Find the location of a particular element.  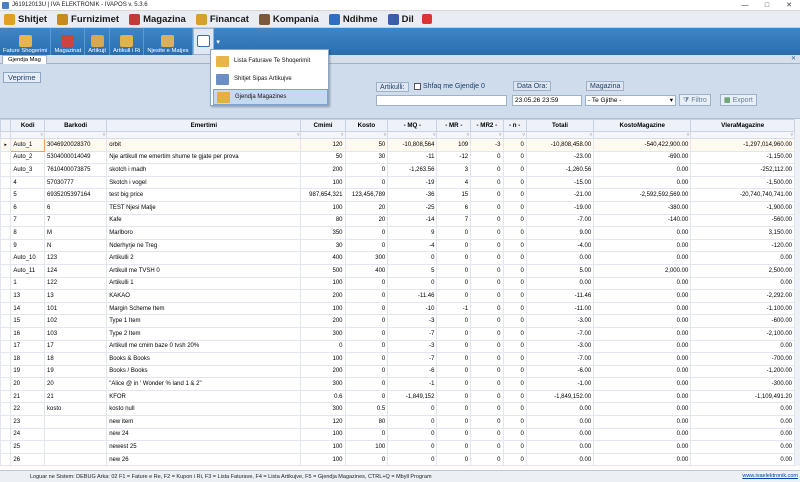

table-cell: -3.00 is located at coordinates (560, 346).